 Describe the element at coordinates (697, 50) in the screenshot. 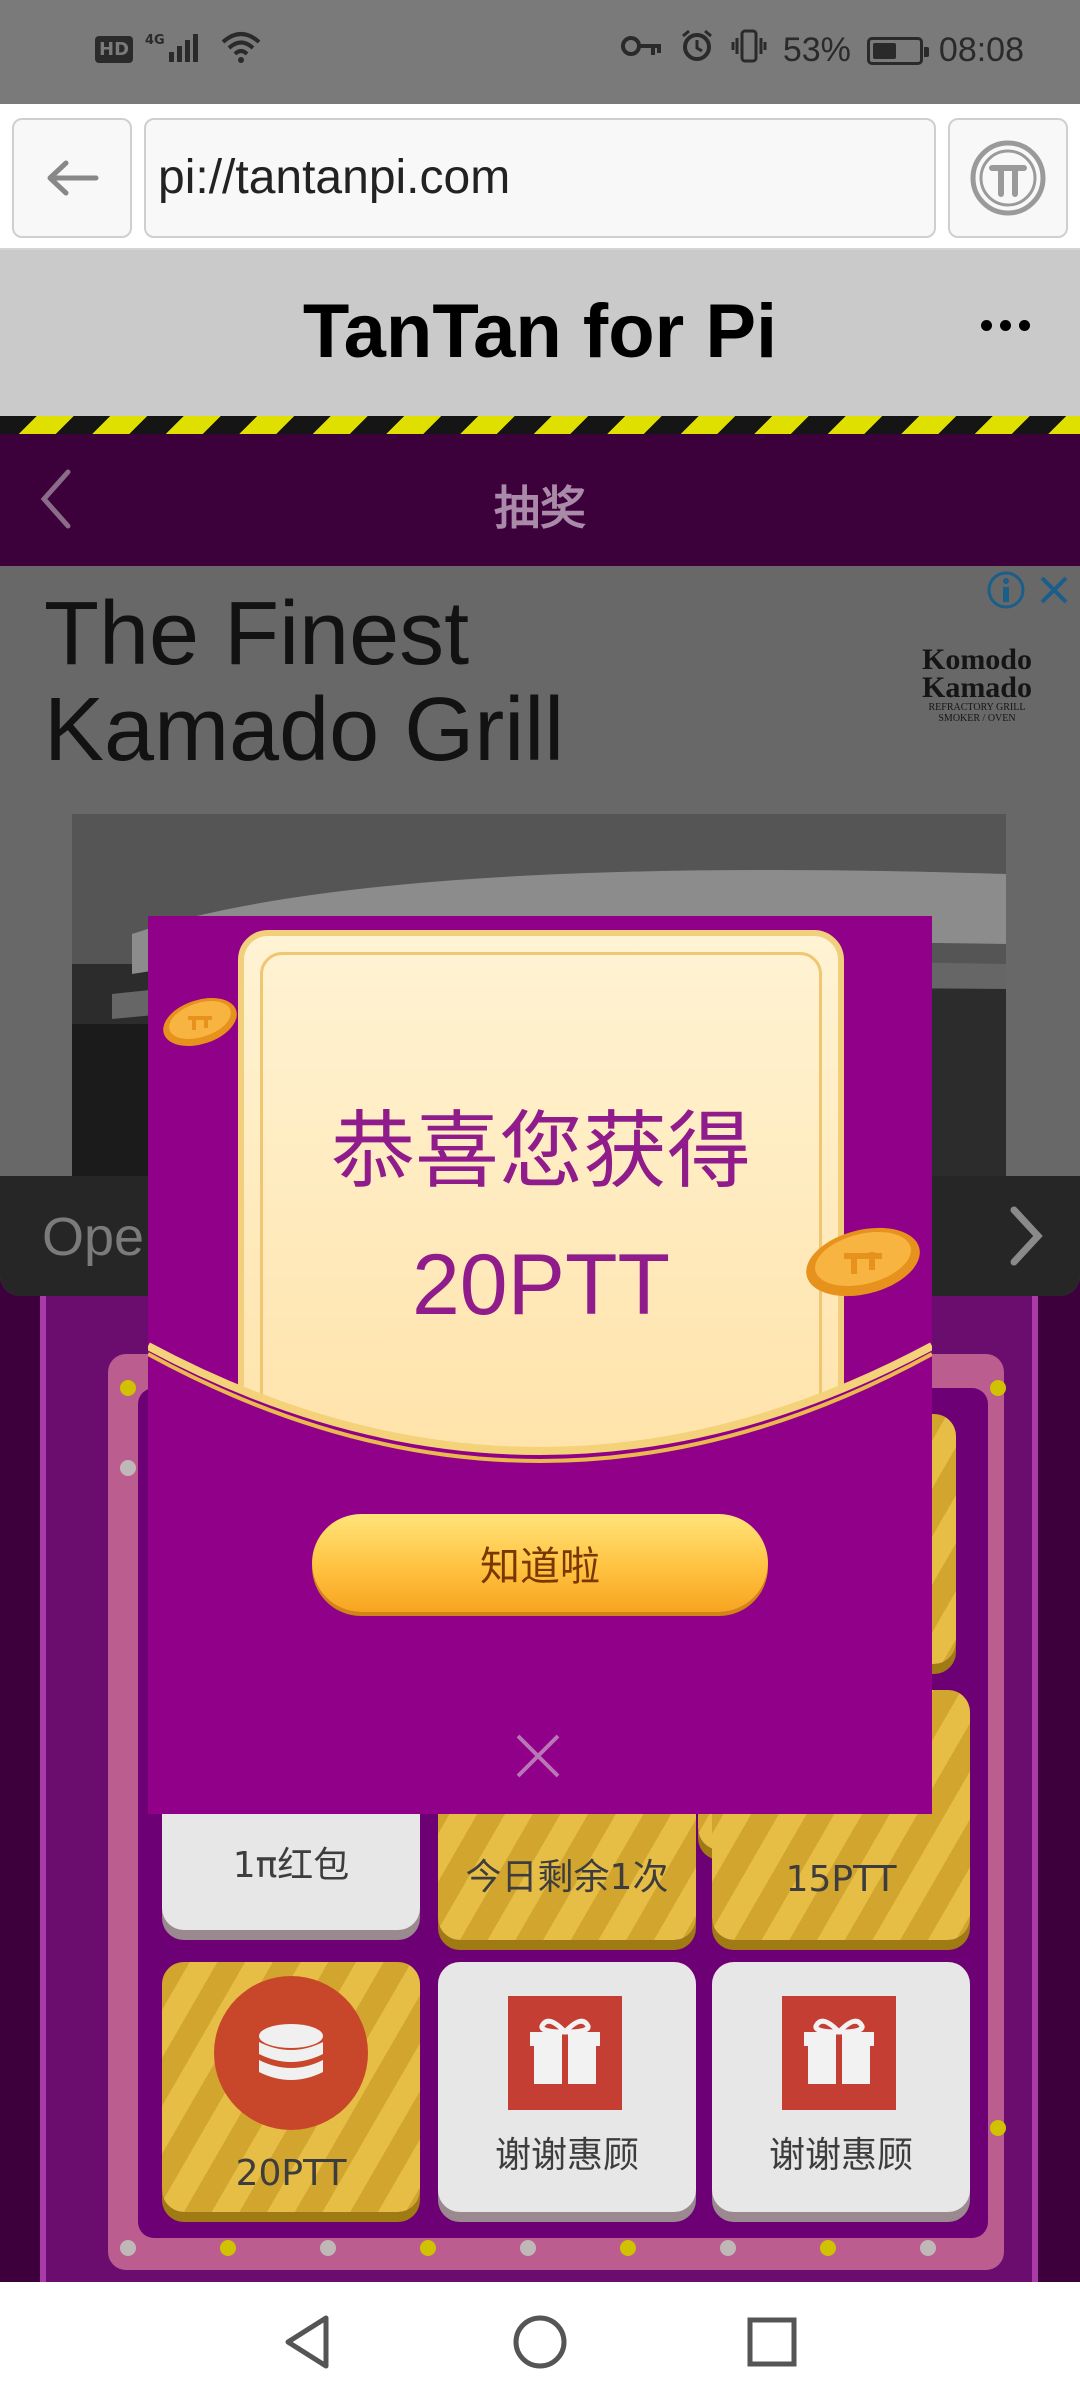

I see `alarm-icon` at that location.